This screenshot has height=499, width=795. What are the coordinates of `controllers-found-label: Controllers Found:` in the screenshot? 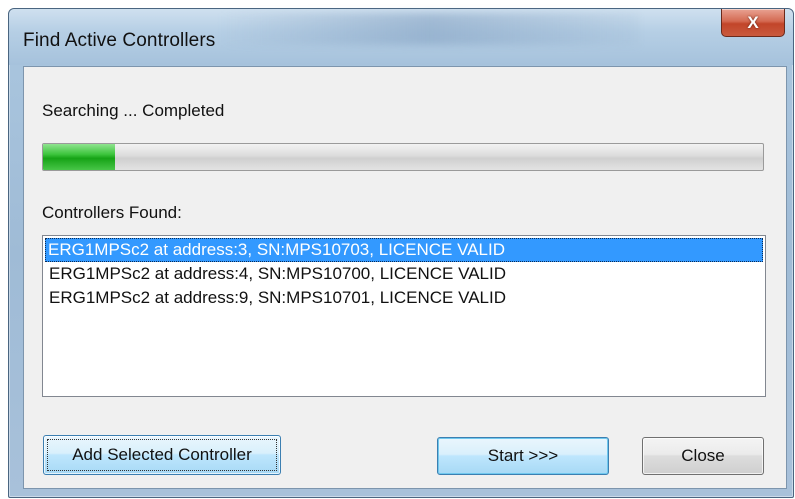 It's located at (112, 212).